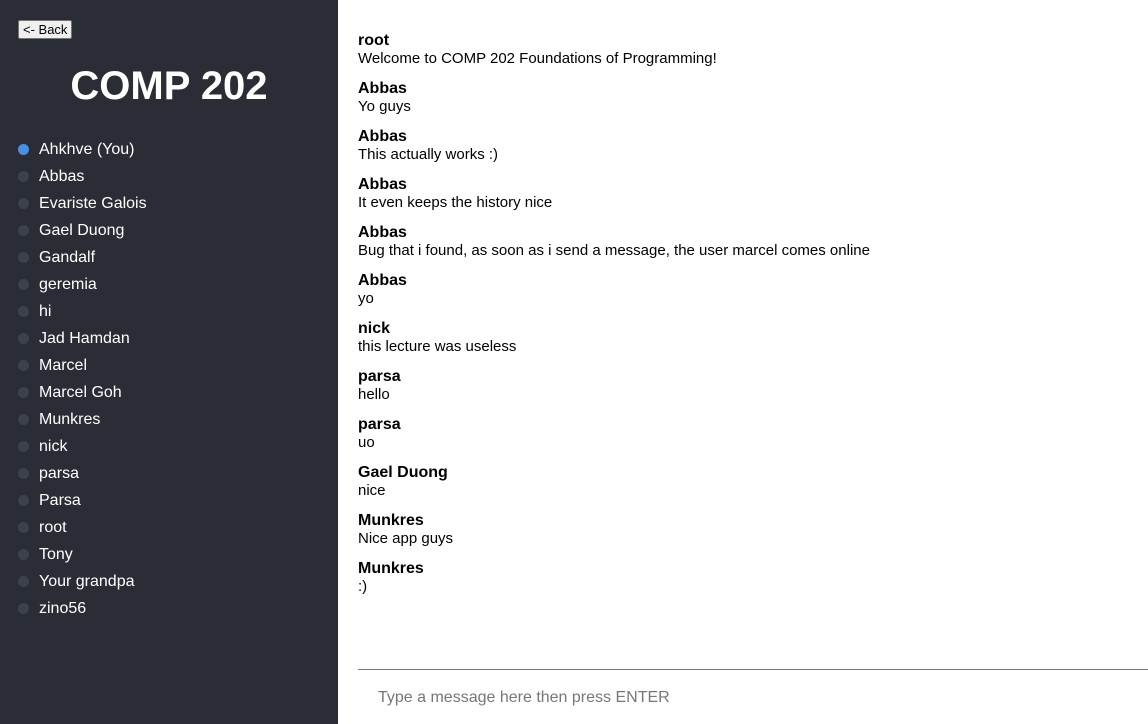 The width and height of the screenshot is (1148, 724). Describe the element at coordinates (428, 154) in the screenshot. I see `message-text: This actually works :)` at that location.